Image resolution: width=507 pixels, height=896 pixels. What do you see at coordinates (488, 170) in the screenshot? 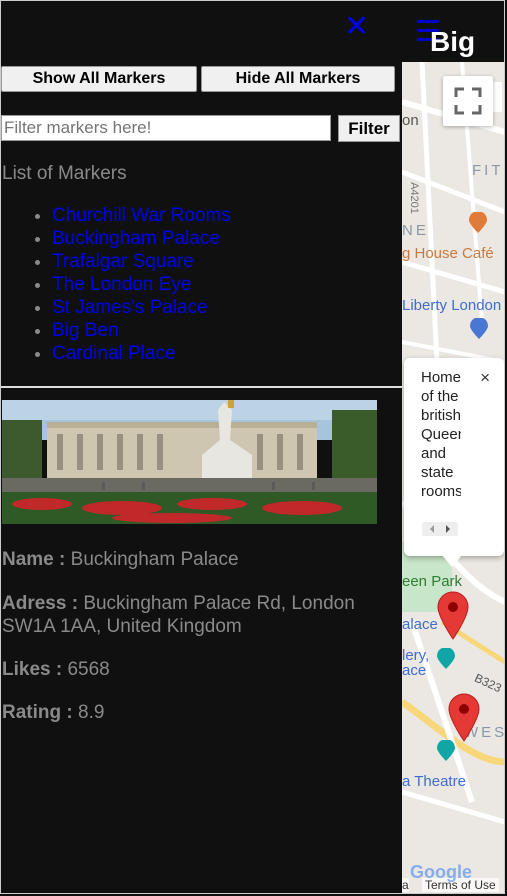
I see `map-label-fitz: FIT` at bounding box center [488, 170].